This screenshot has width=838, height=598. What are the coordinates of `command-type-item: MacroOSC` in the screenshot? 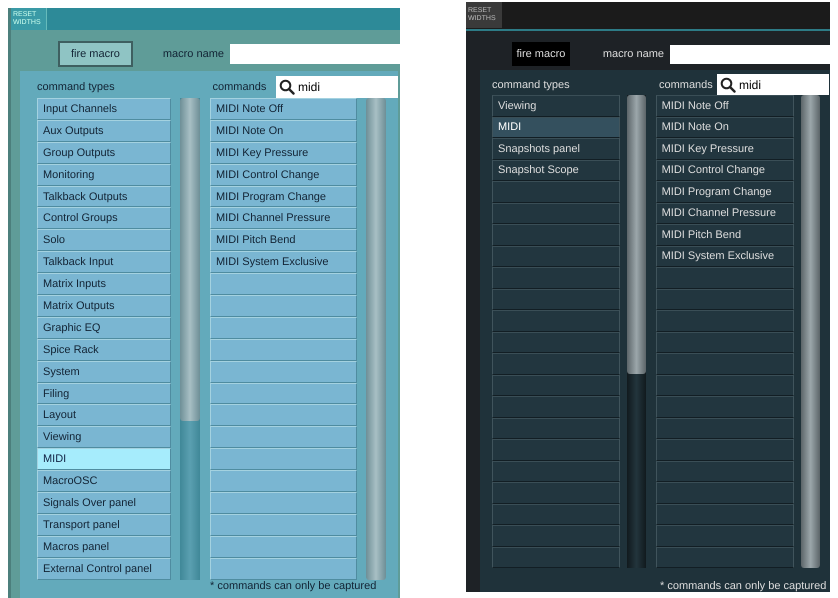 It's located at (104, 481).